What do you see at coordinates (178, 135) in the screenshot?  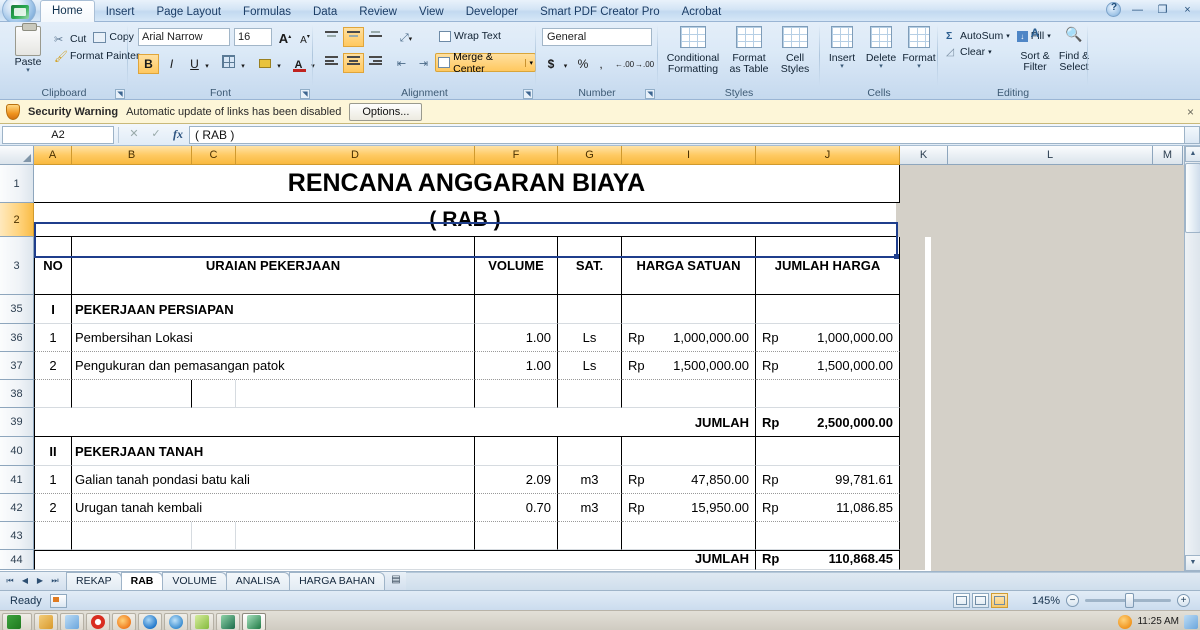 I see `insert-function-icon: fx` at bounding box center [178, 135].